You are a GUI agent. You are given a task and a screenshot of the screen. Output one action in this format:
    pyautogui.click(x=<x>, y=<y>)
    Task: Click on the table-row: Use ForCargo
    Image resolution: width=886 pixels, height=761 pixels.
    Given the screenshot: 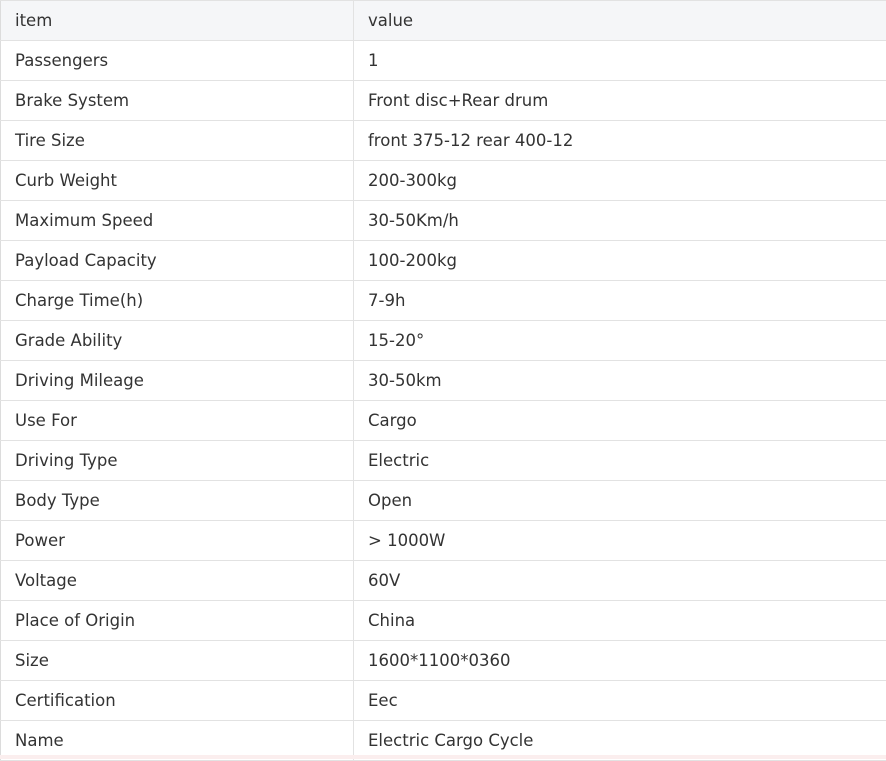 What is the action you would take?
    pyautogui.click(x=443, y=421)
    